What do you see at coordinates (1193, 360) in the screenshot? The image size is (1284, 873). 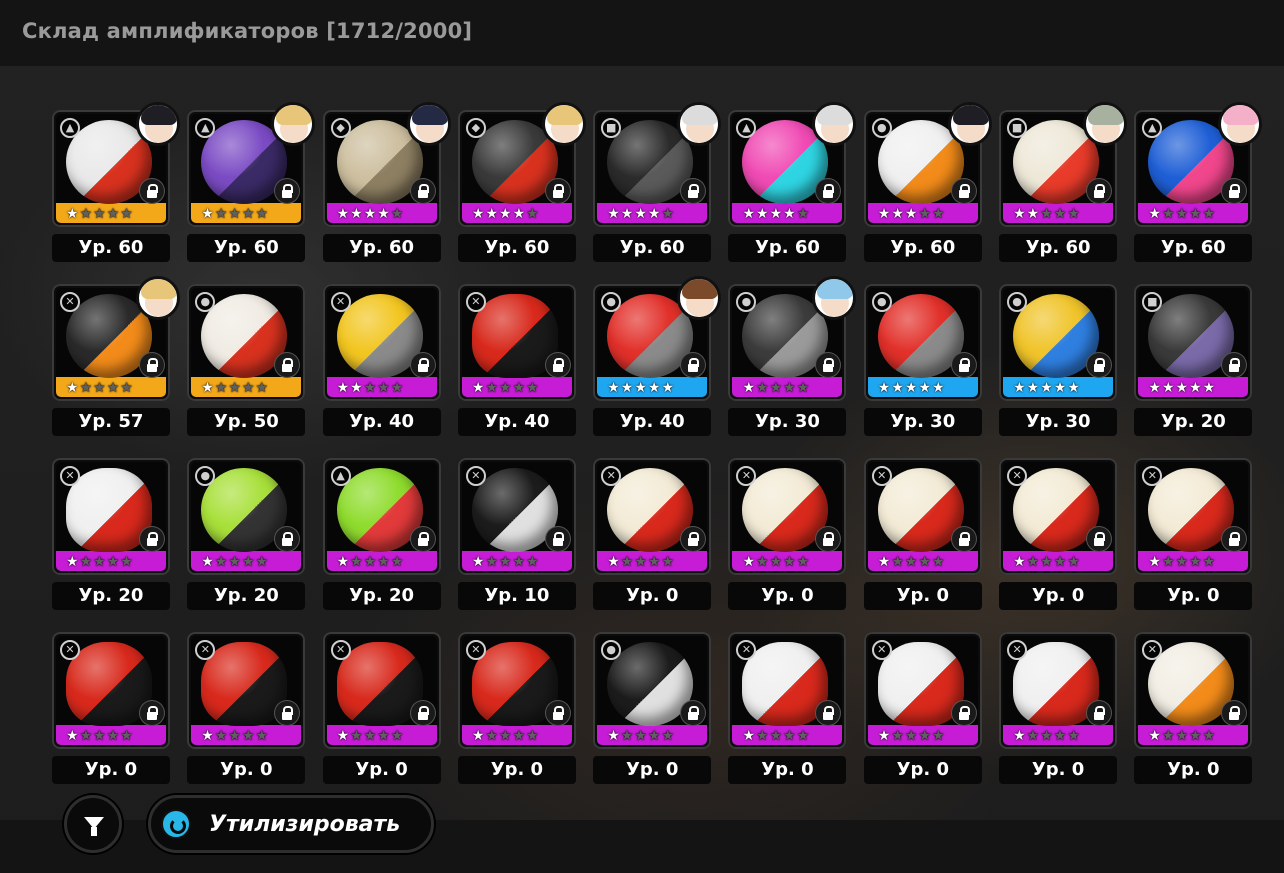 I see `amplifier-card: ■ ★ ★ ★ ★ ★ Ур. 20` at bounding box center [1193, 360].